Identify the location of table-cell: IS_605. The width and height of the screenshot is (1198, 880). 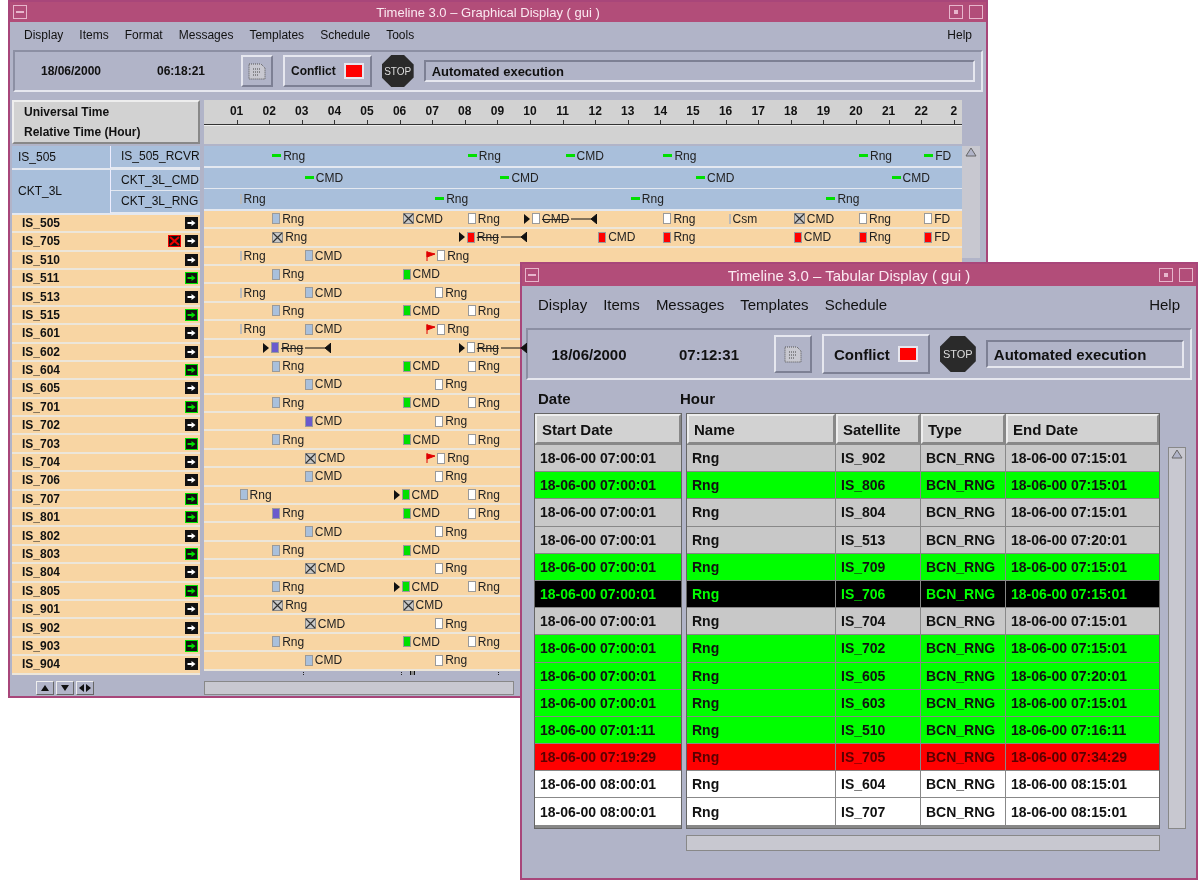
(878, 675).